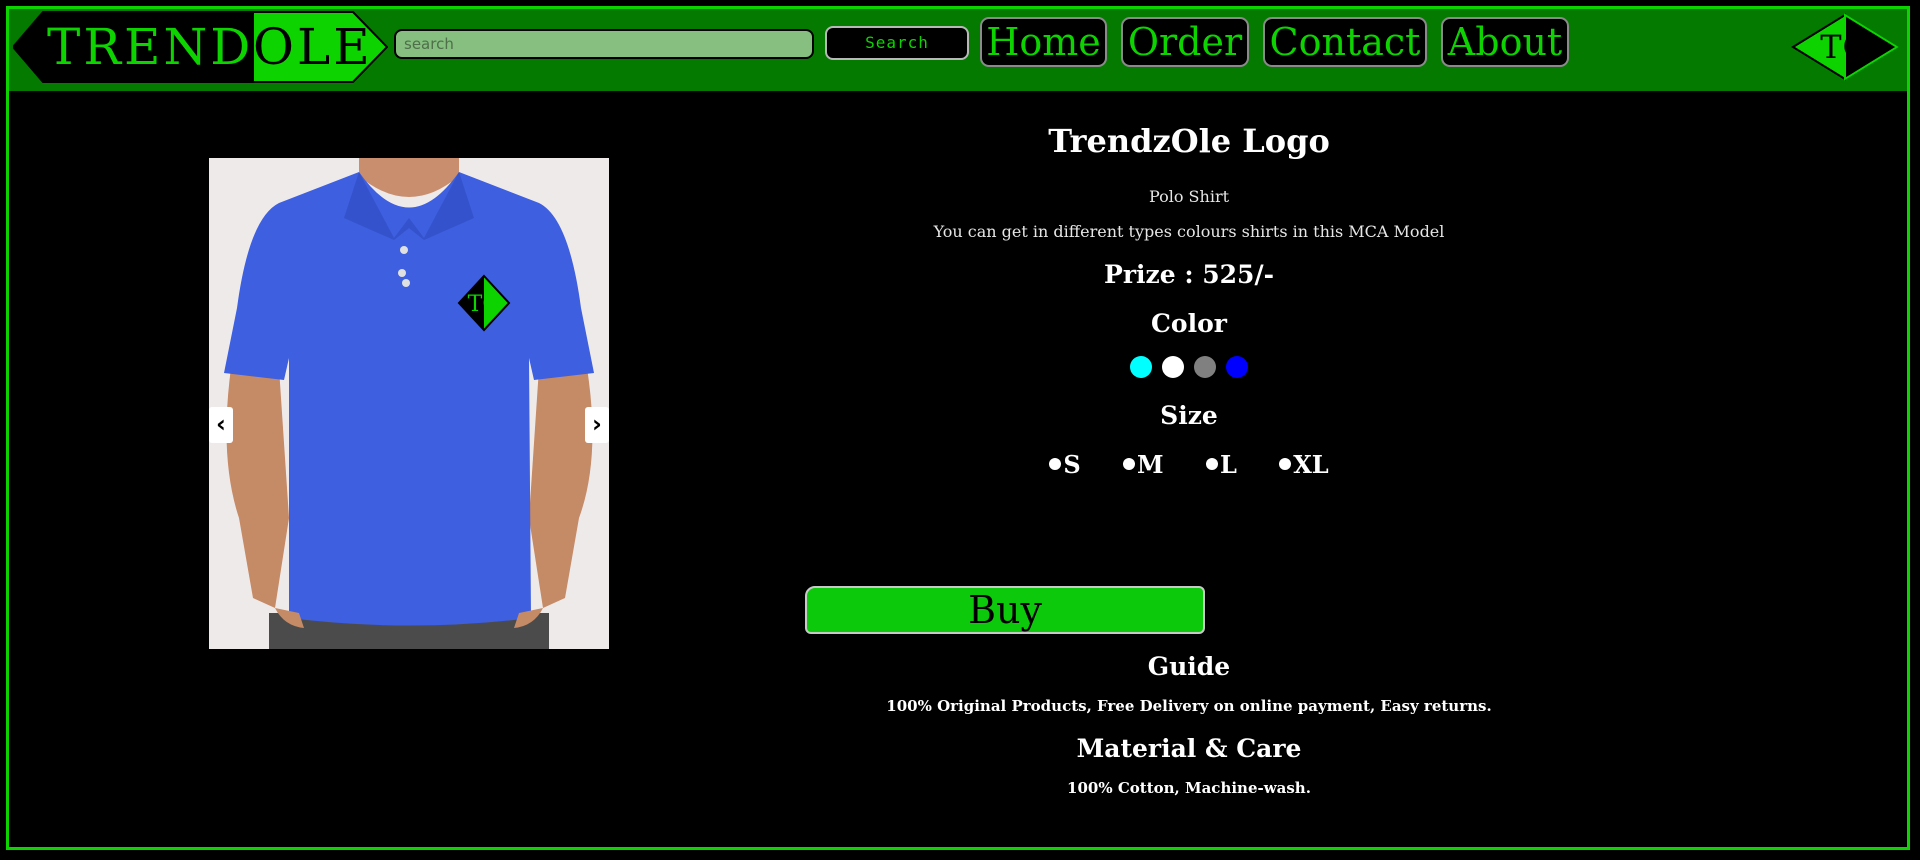 Image resolution: width=1920 pixels, height=860 pixels. What do you see at coordinates (1005, 610) in the screenshot?
I see `buy-button: Buy` at bounding box center [1005, 610].